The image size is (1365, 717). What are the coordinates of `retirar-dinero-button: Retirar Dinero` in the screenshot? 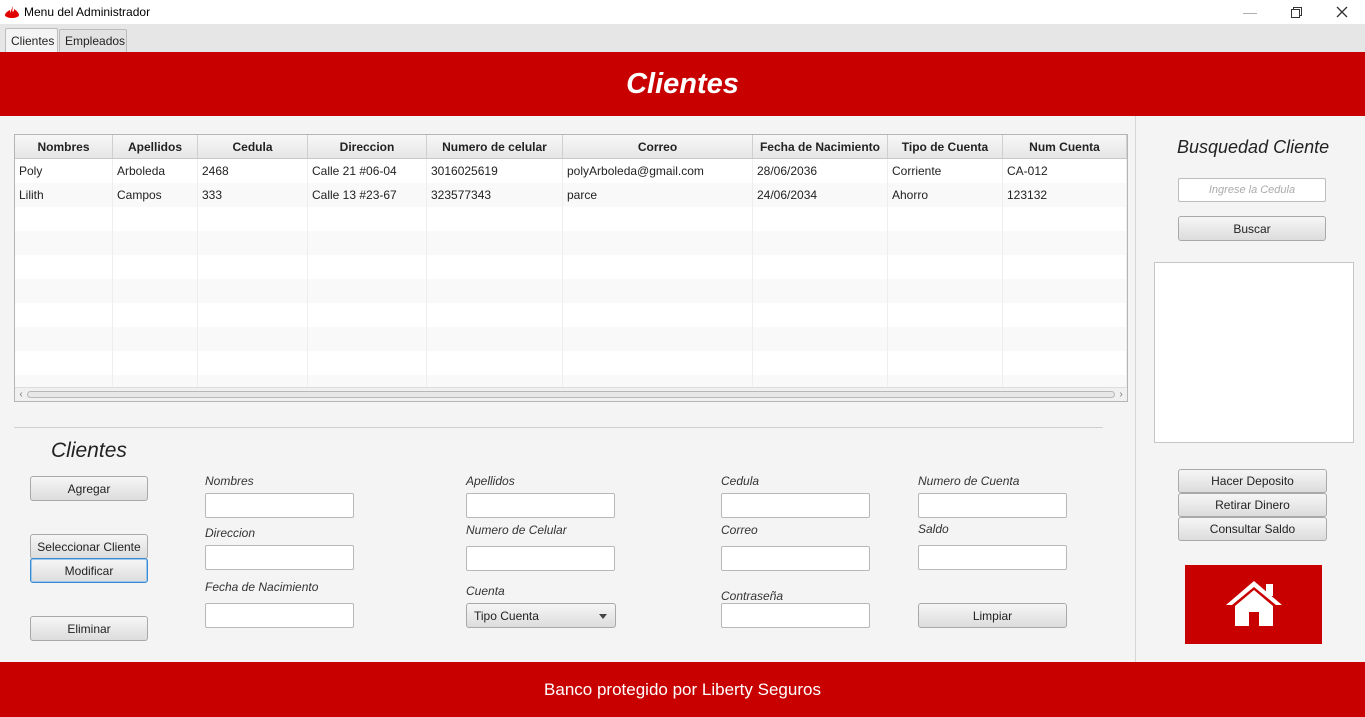 It's located at (1252, 505).